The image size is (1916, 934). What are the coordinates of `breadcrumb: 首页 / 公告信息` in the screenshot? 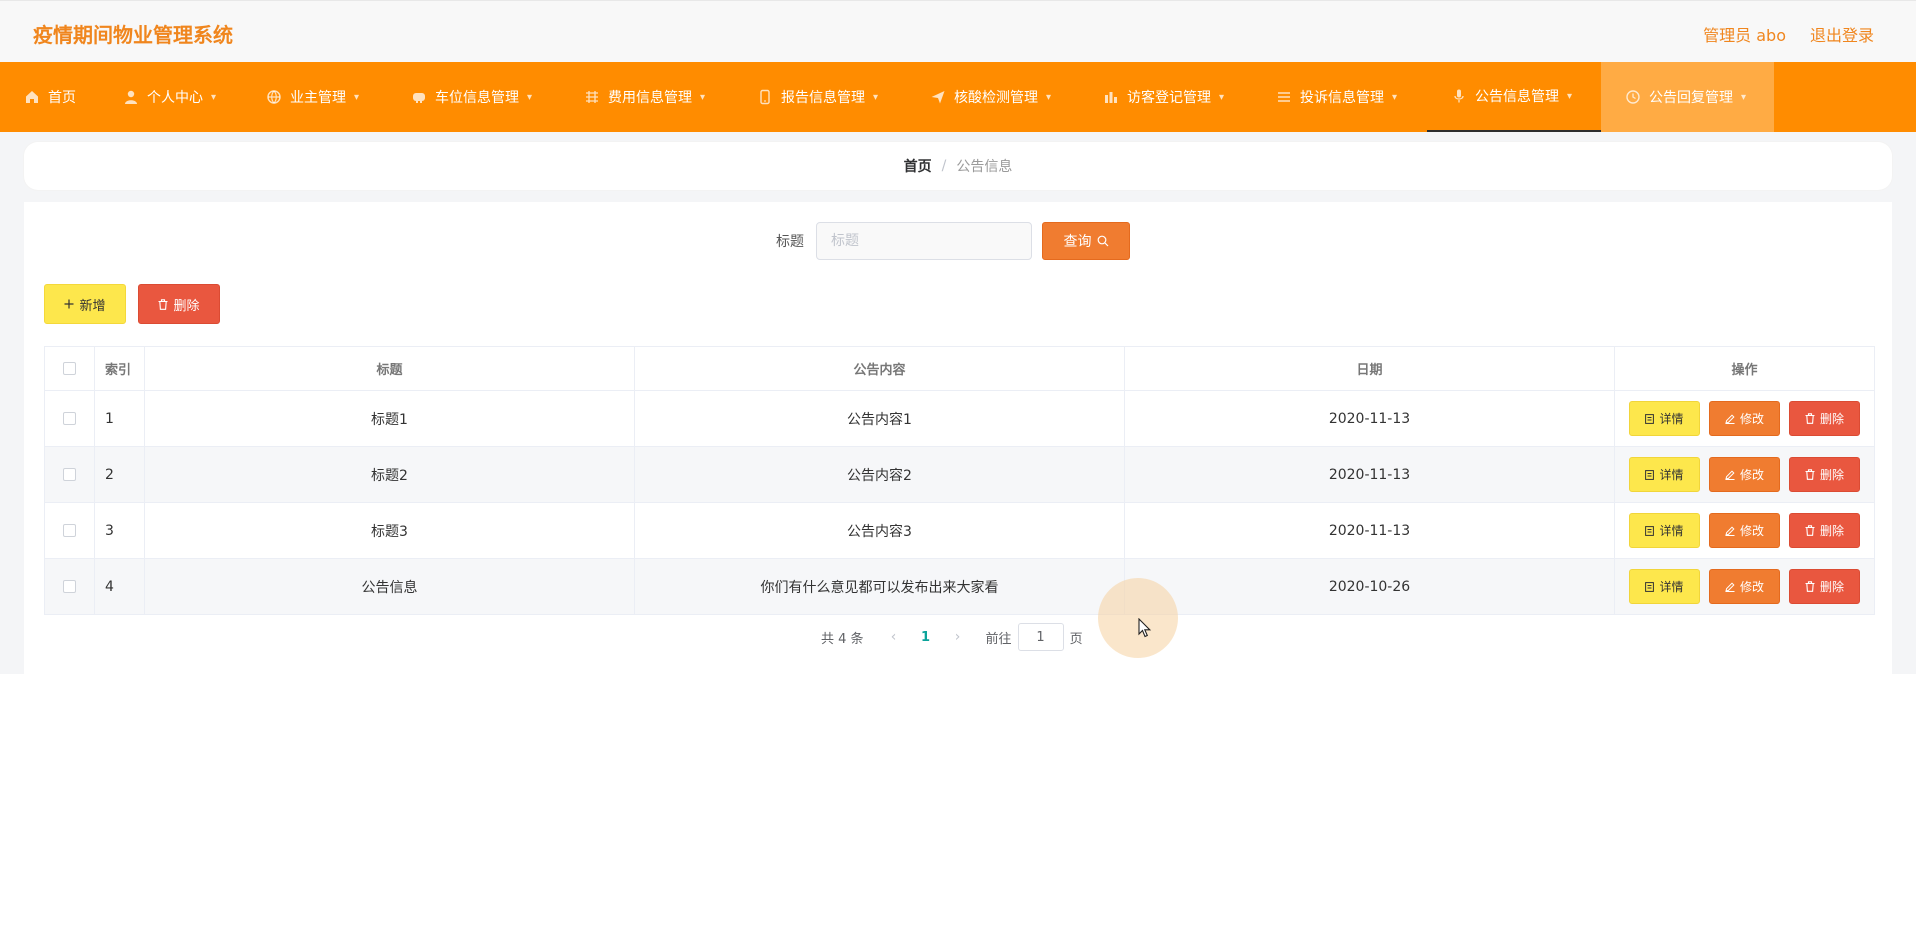 It's located at (958, 166).